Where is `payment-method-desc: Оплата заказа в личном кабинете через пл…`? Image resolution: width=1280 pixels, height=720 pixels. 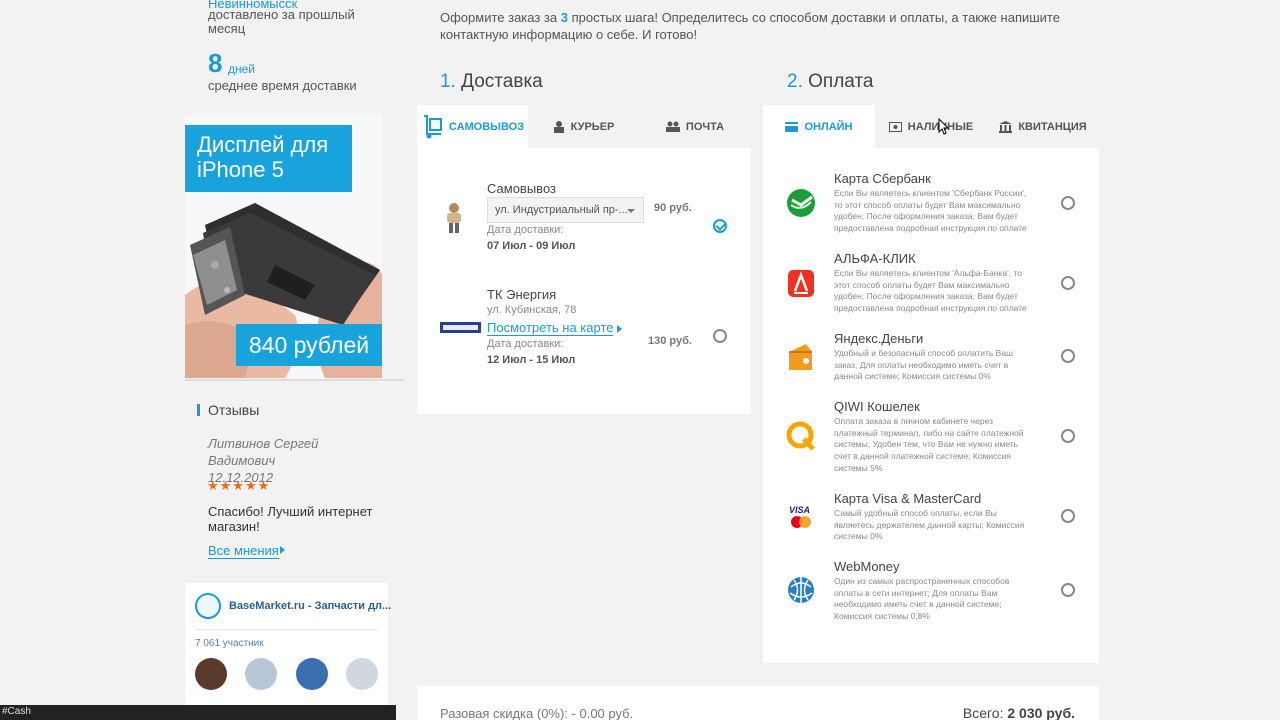
payment-method-desc: Оплата заказа в личном кабинете через пл… is located at coordinates (929, 444).